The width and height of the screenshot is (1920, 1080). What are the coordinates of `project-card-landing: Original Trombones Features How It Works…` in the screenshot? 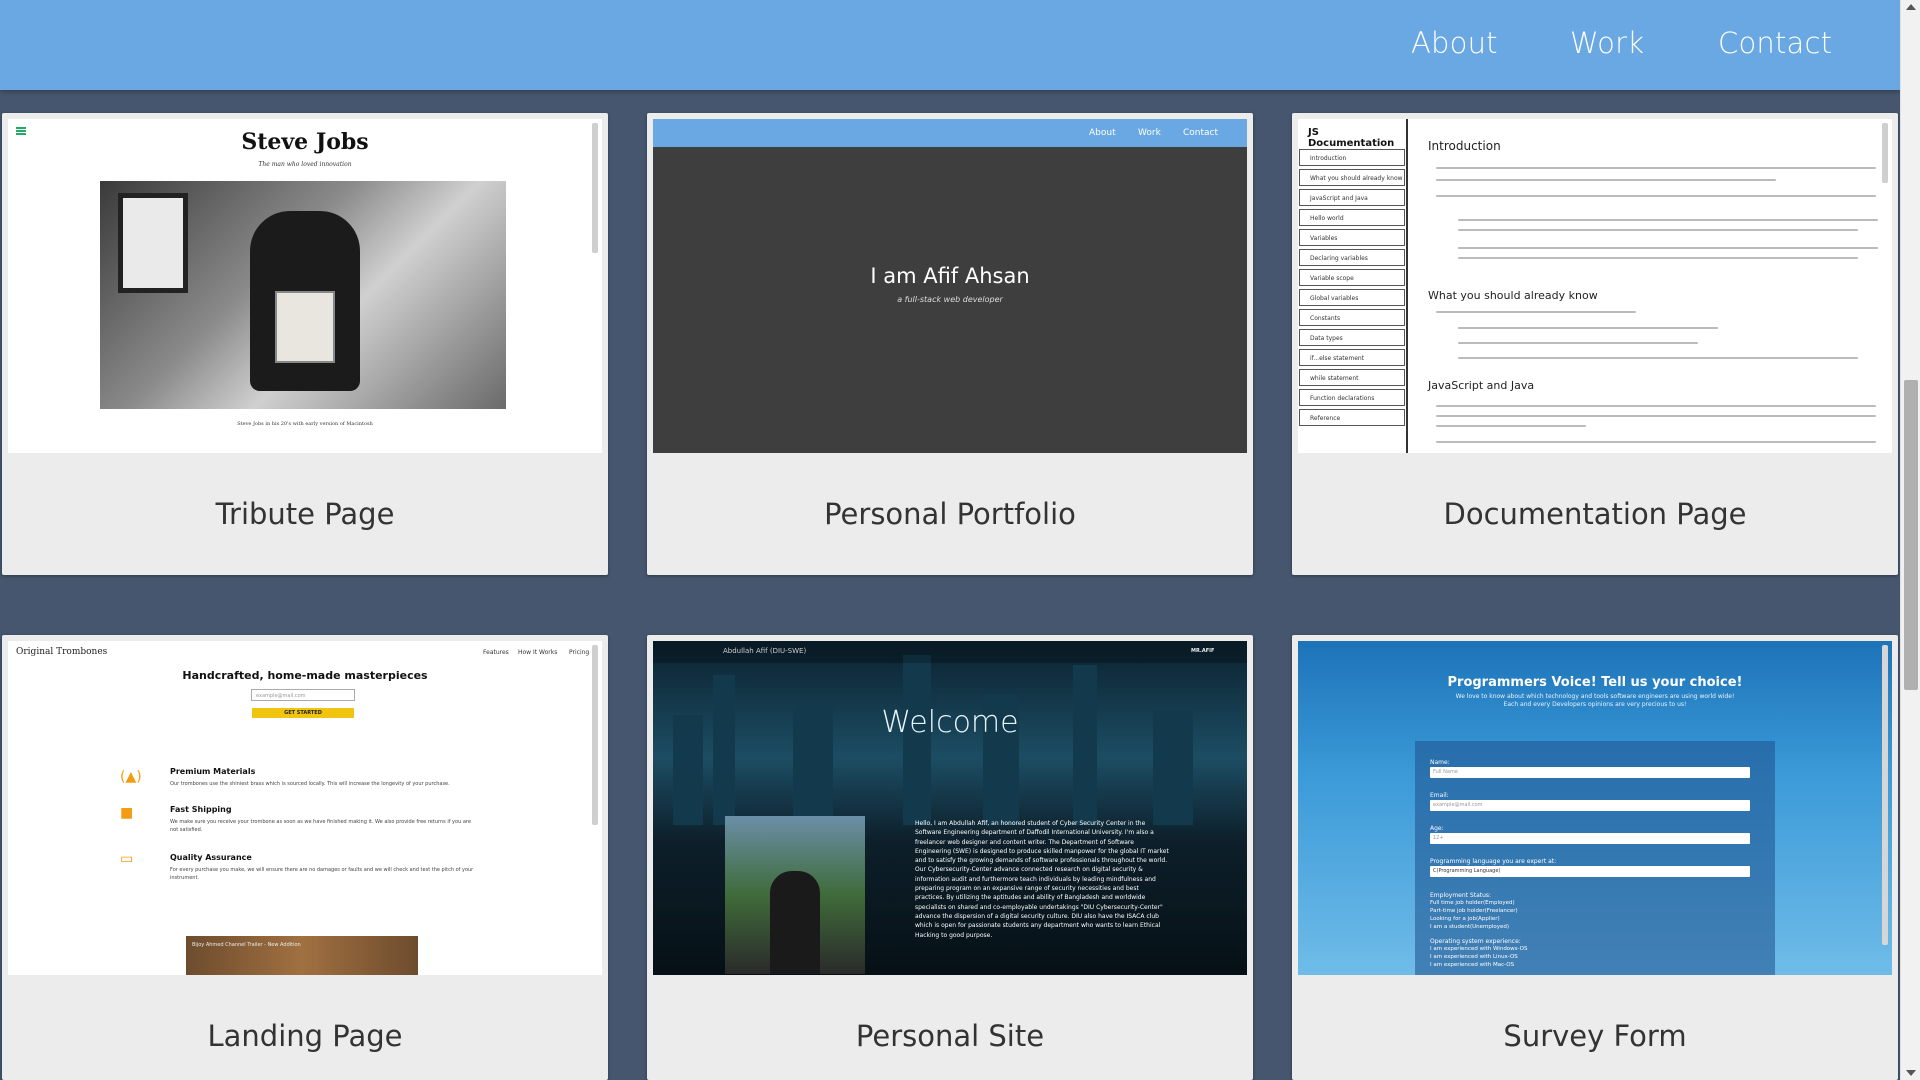 It's located at (305, 857).